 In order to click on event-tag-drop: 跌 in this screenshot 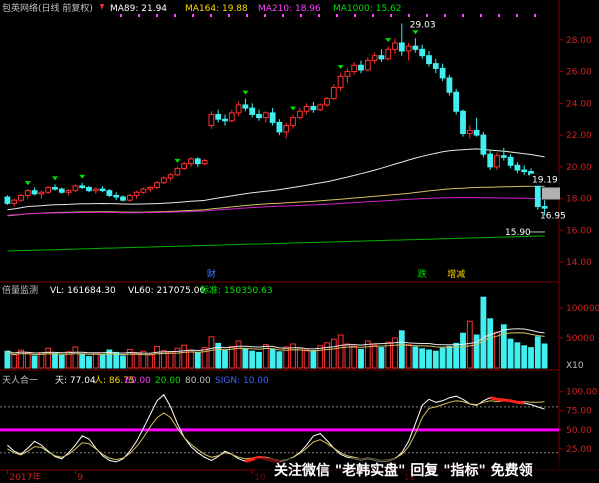, I will do `click(422, 274)`.